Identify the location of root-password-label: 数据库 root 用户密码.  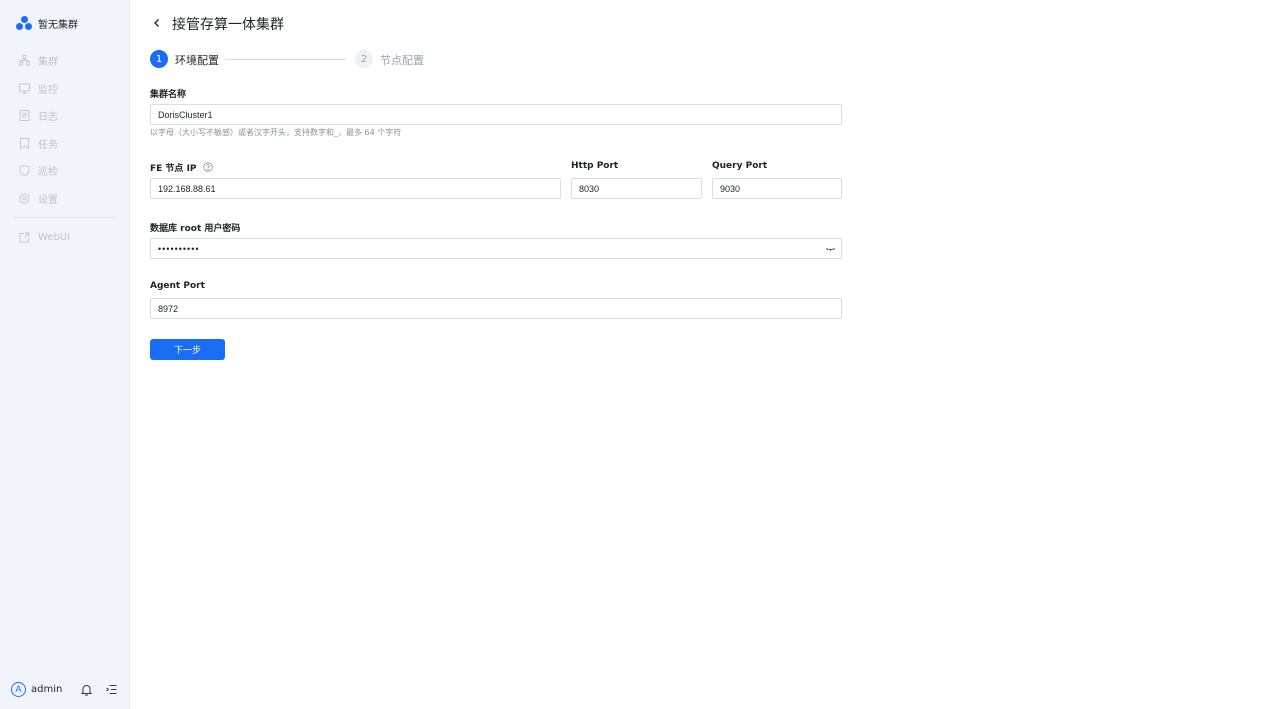
(195, 229).